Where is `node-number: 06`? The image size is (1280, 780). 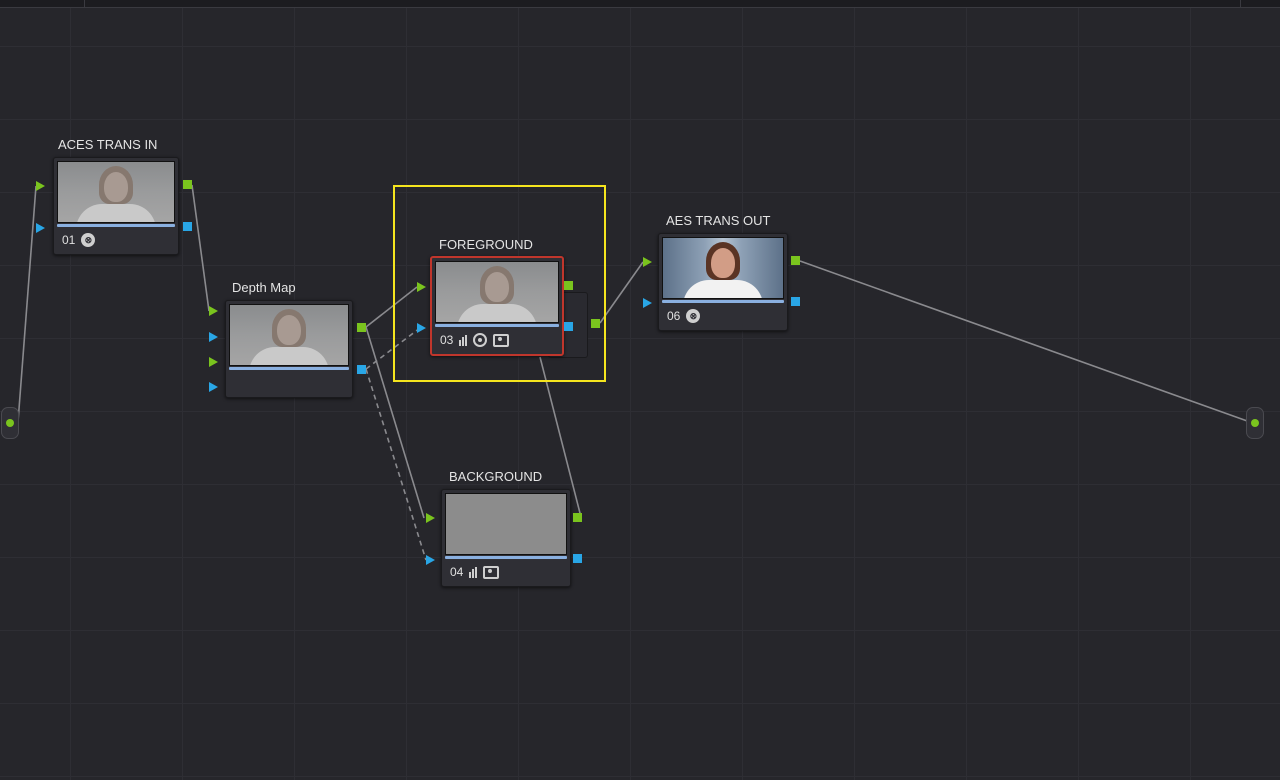
node-number: 06 is located at coordinates (674, 316).